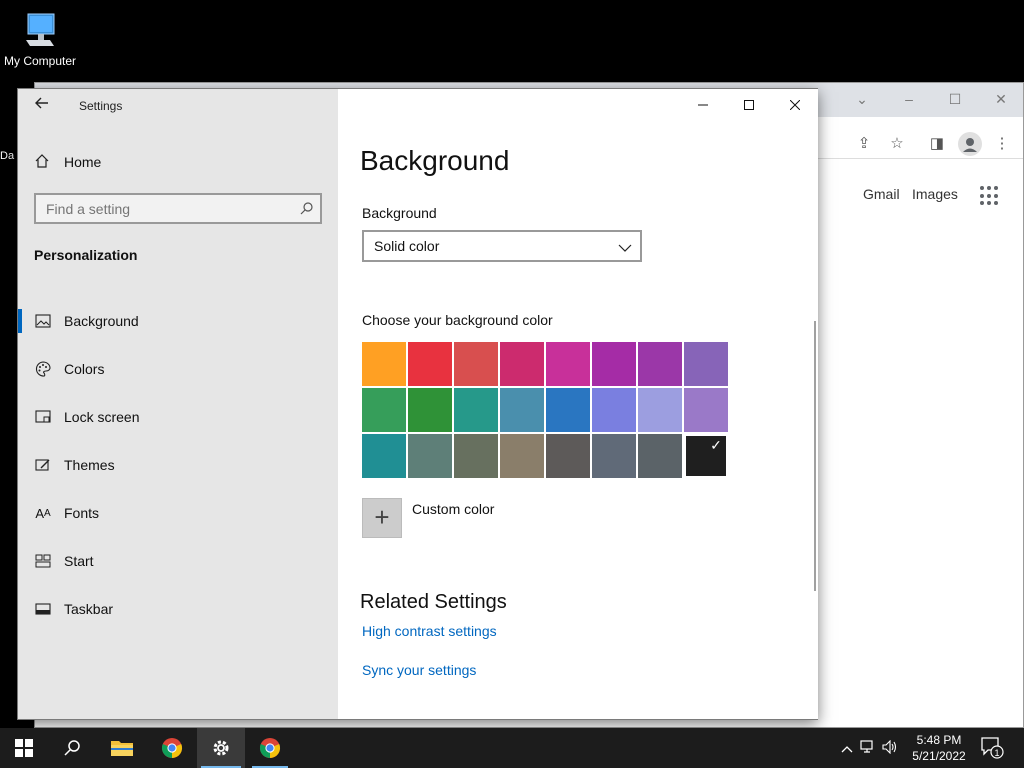  I want to click on background-type-dropdown: Solid color, so click(502, 246).